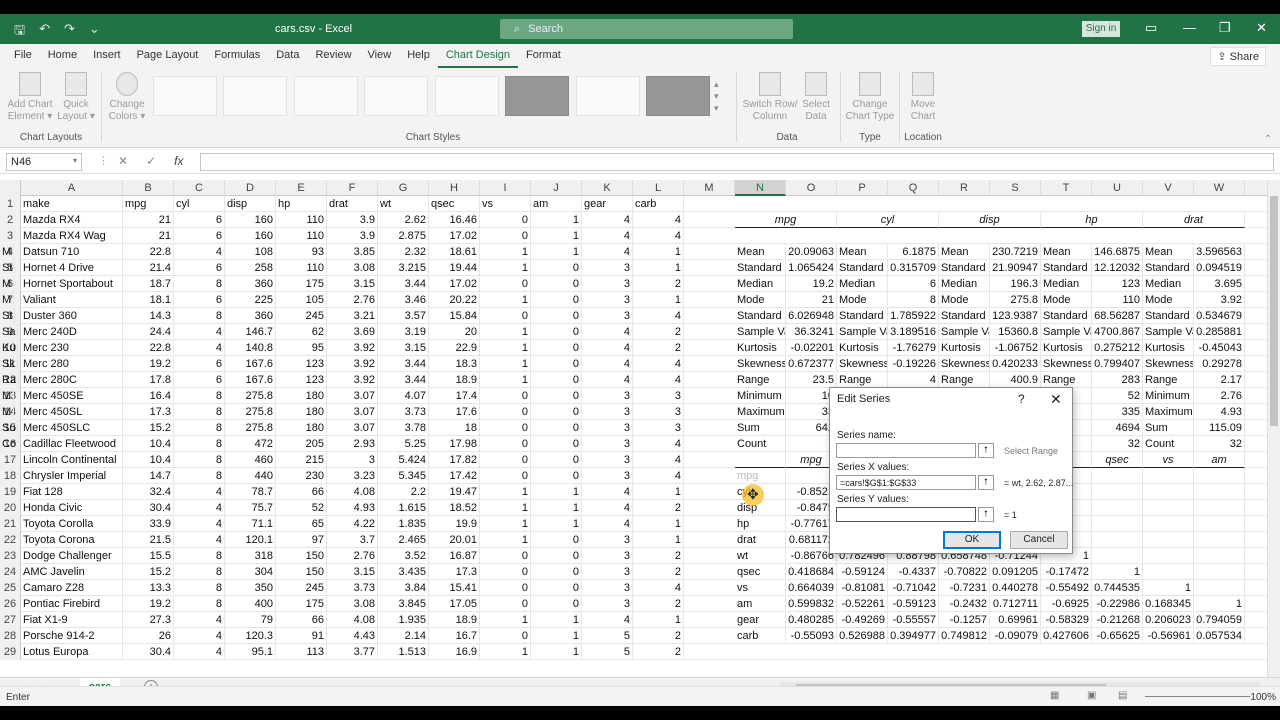  I want to click on cell: 2.76, so click(1219, 396).